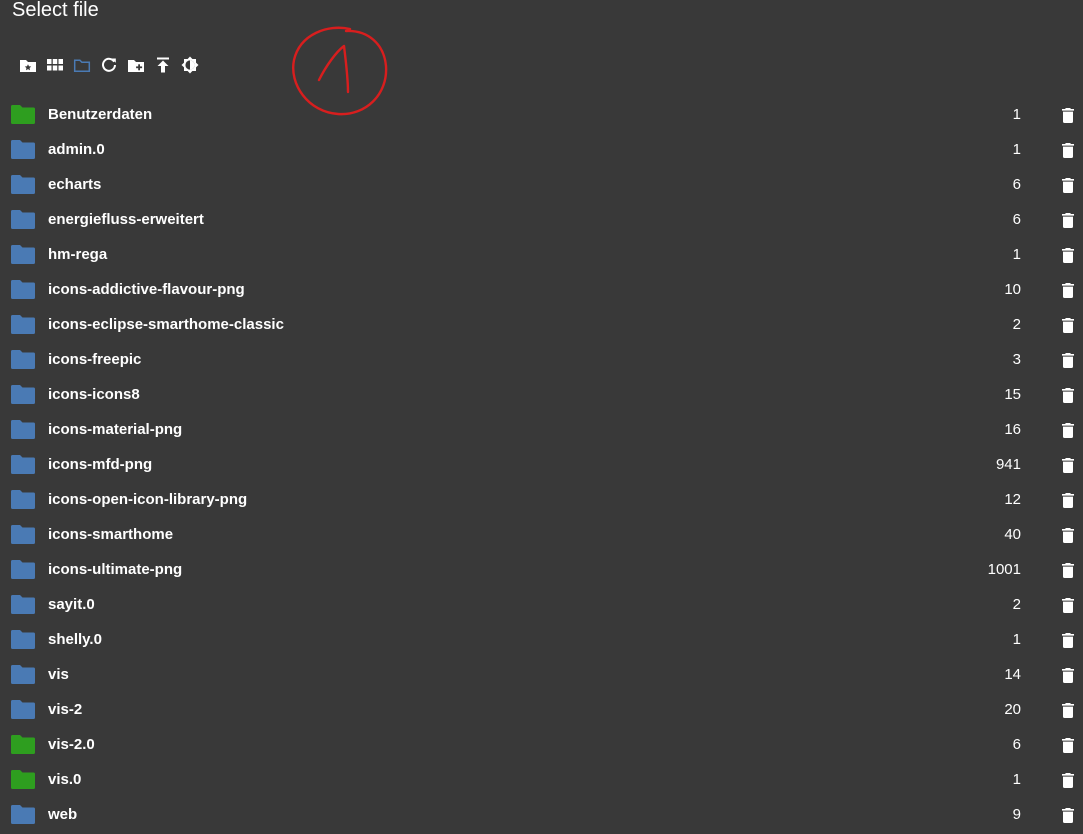  What do you see at coordinates (136, 65) in the screenshot?
I see `create-folder-button` at bounding box center [136, 65].